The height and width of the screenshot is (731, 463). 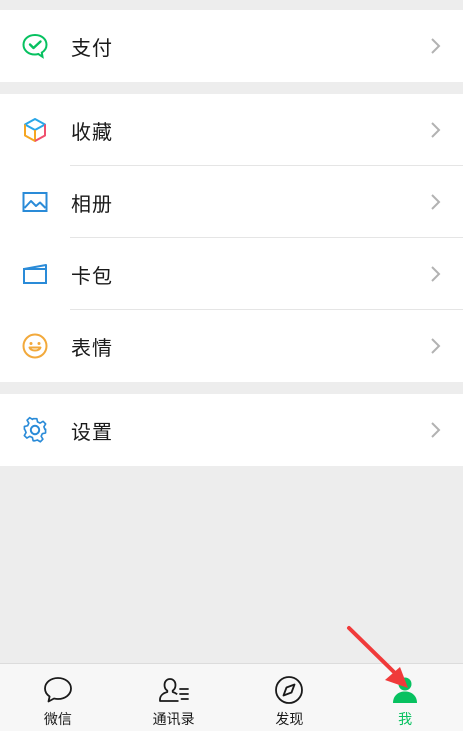 What do you see at coordinates (92, 431) in the screenshot?
I see `menu-item-label: 设置` at bounding box center [92, 431].